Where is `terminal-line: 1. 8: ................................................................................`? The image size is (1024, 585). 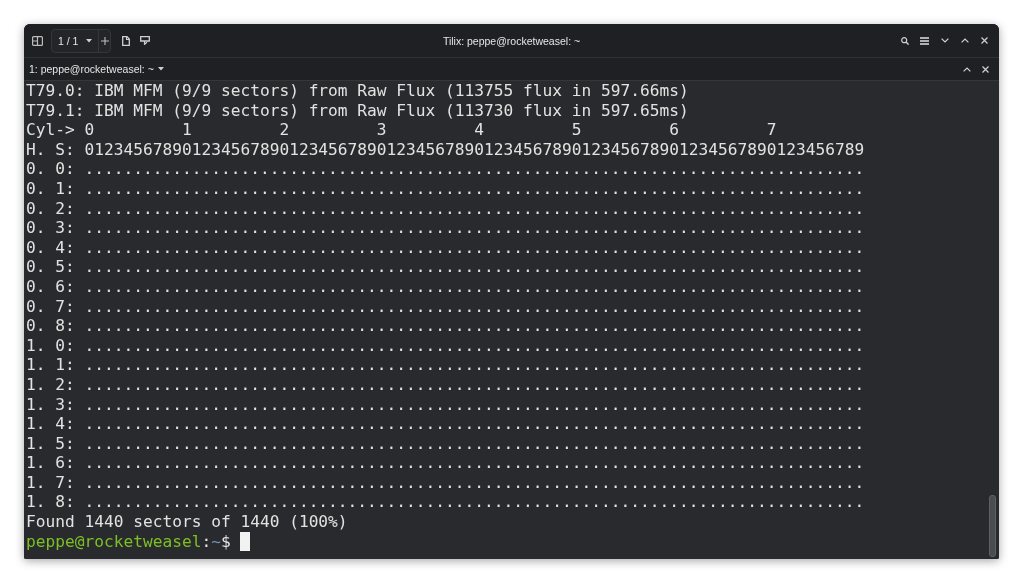 terminal-line: 1. 8: ................................................................................ is located at coordinates (446, 502).